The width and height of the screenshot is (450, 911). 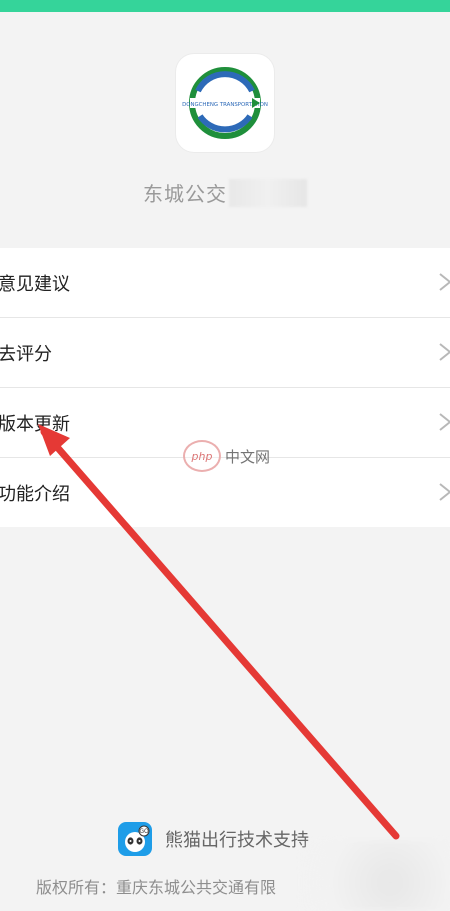 I want to click on menu-item-feedback: 意见建议, so click(x=225, y=283).